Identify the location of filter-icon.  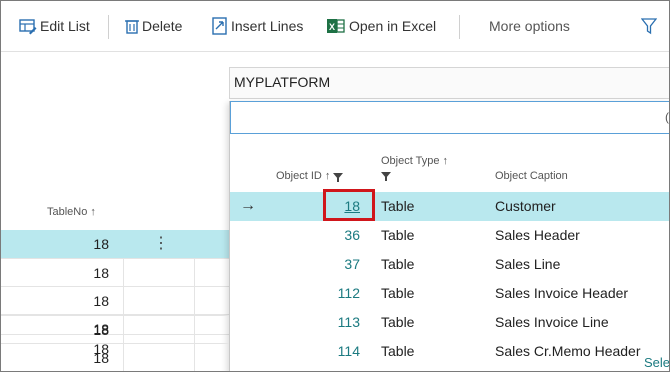
(649, 26).